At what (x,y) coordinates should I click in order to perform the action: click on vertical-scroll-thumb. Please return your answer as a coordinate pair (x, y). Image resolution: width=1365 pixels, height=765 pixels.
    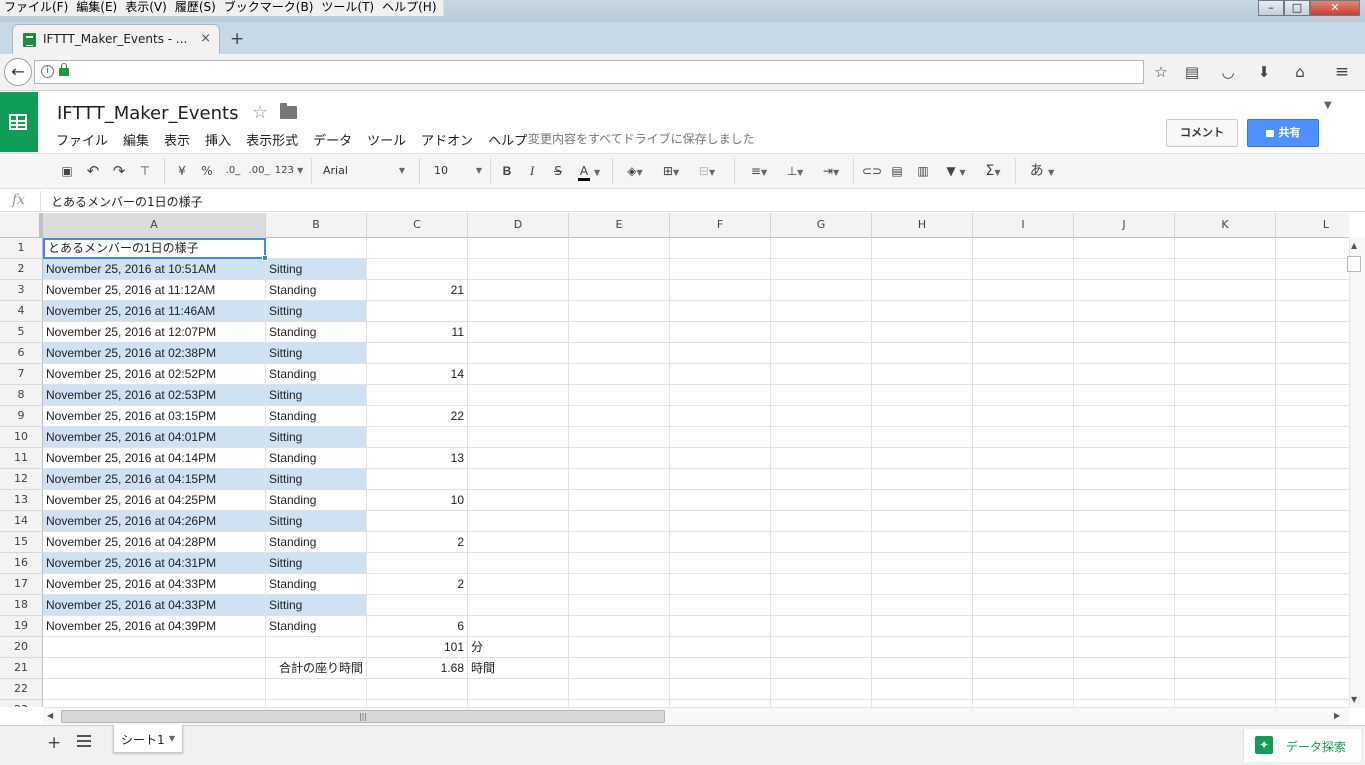
    Looking at the image, I should click on (1354, 264).